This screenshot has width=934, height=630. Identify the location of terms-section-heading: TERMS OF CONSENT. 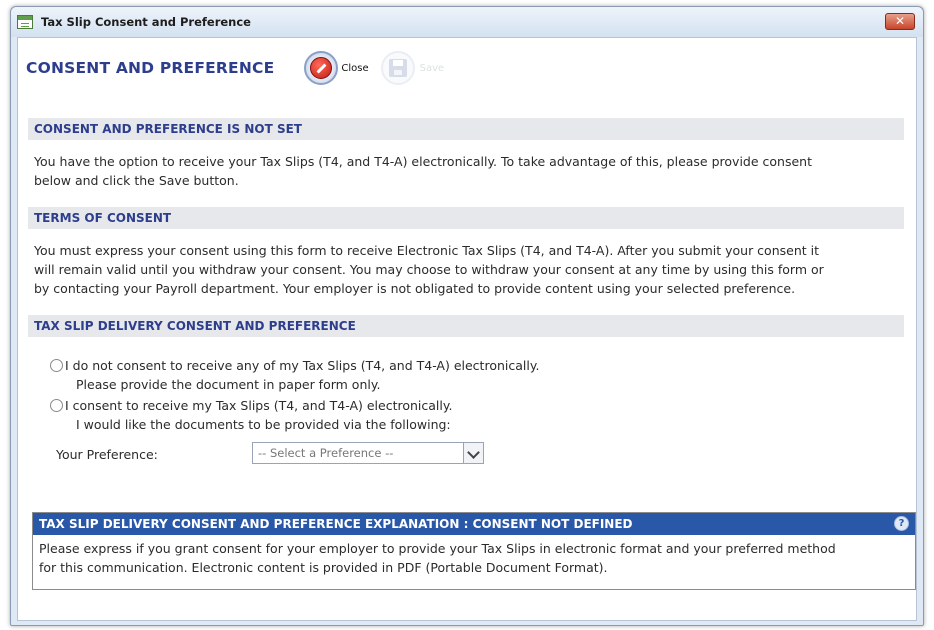
(466, 218).